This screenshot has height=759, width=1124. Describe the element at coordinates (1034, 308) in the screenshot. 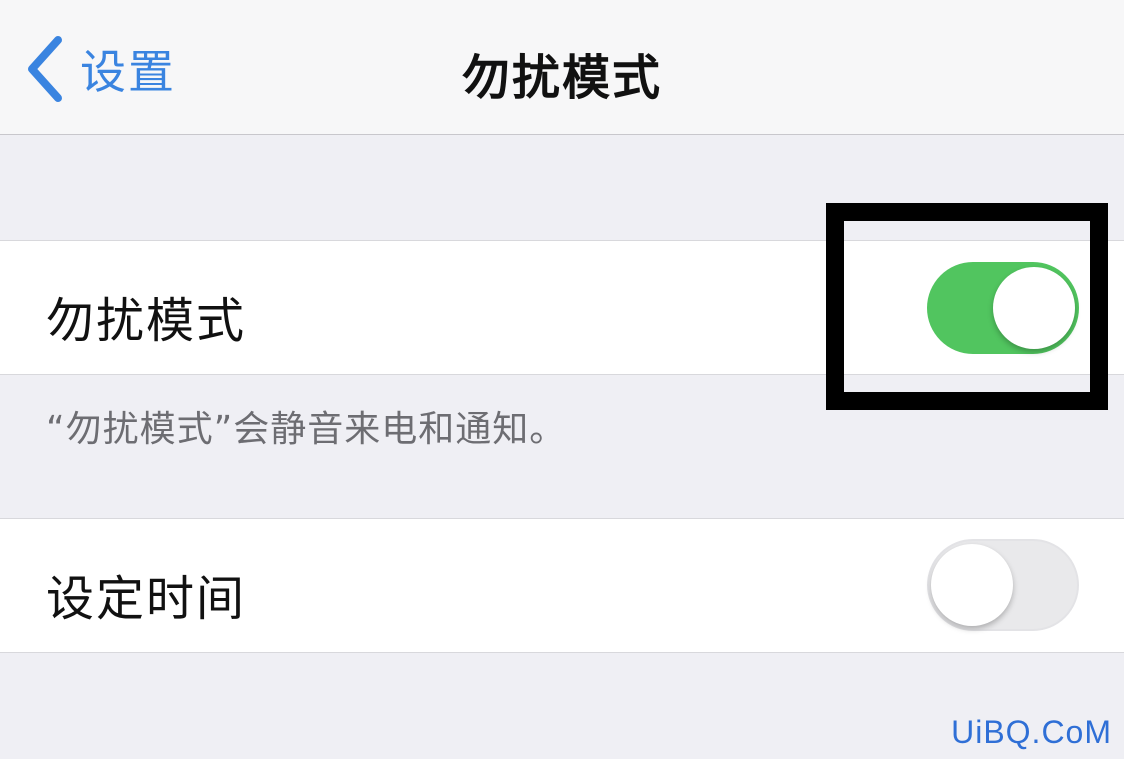

I see `dnd-toggle-knob` at that location.